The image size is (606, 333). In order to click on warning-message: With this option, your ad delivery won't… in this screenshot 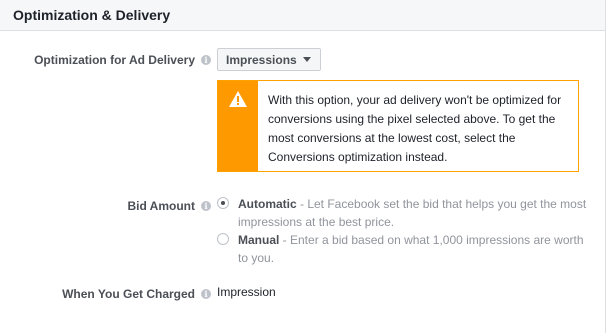, I will do `click(415, 128)`.